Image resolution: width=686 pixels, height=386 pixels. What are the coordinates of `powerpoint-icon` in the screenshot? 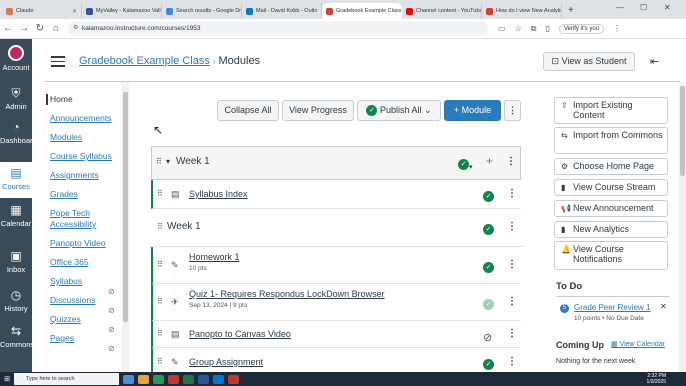 It's located at (173, 379).